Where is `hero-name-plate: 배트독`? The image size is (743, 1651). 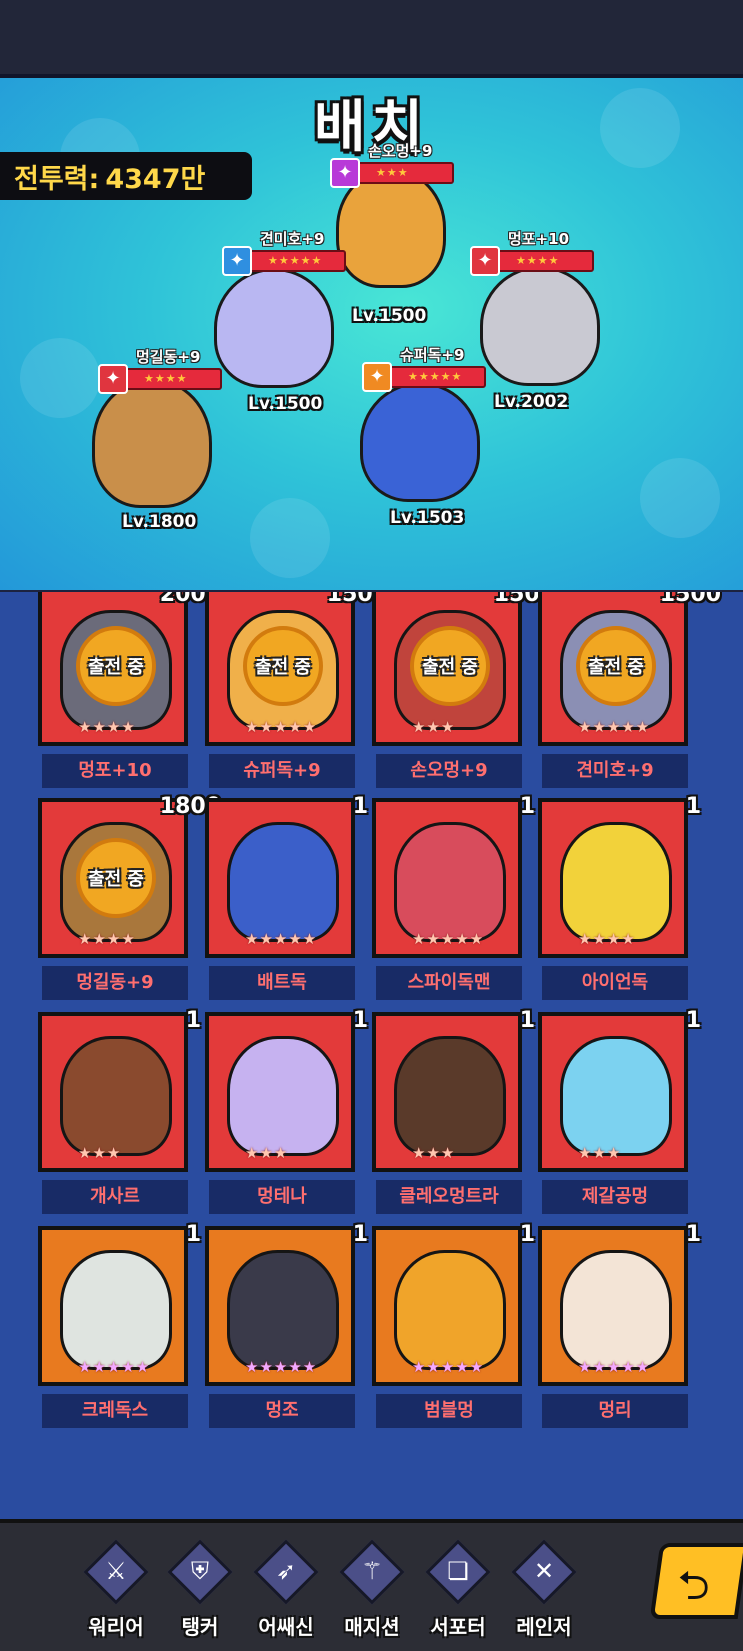
hero-name-plate: 배트독 is located at coordinates (282, 983).